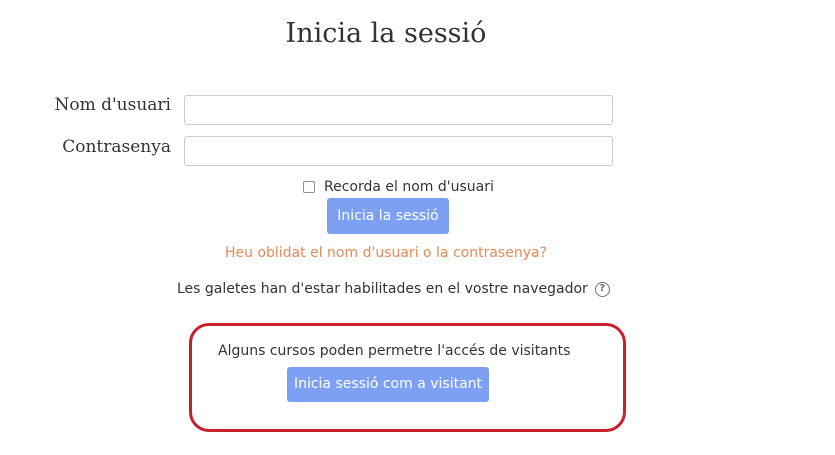 The image size is (835, 455). What do you see at coordinates (388, 384) in the screenshot?
I see `guest-login-button: Inicia sessió com a visitant` at bounding box center [388, 384].